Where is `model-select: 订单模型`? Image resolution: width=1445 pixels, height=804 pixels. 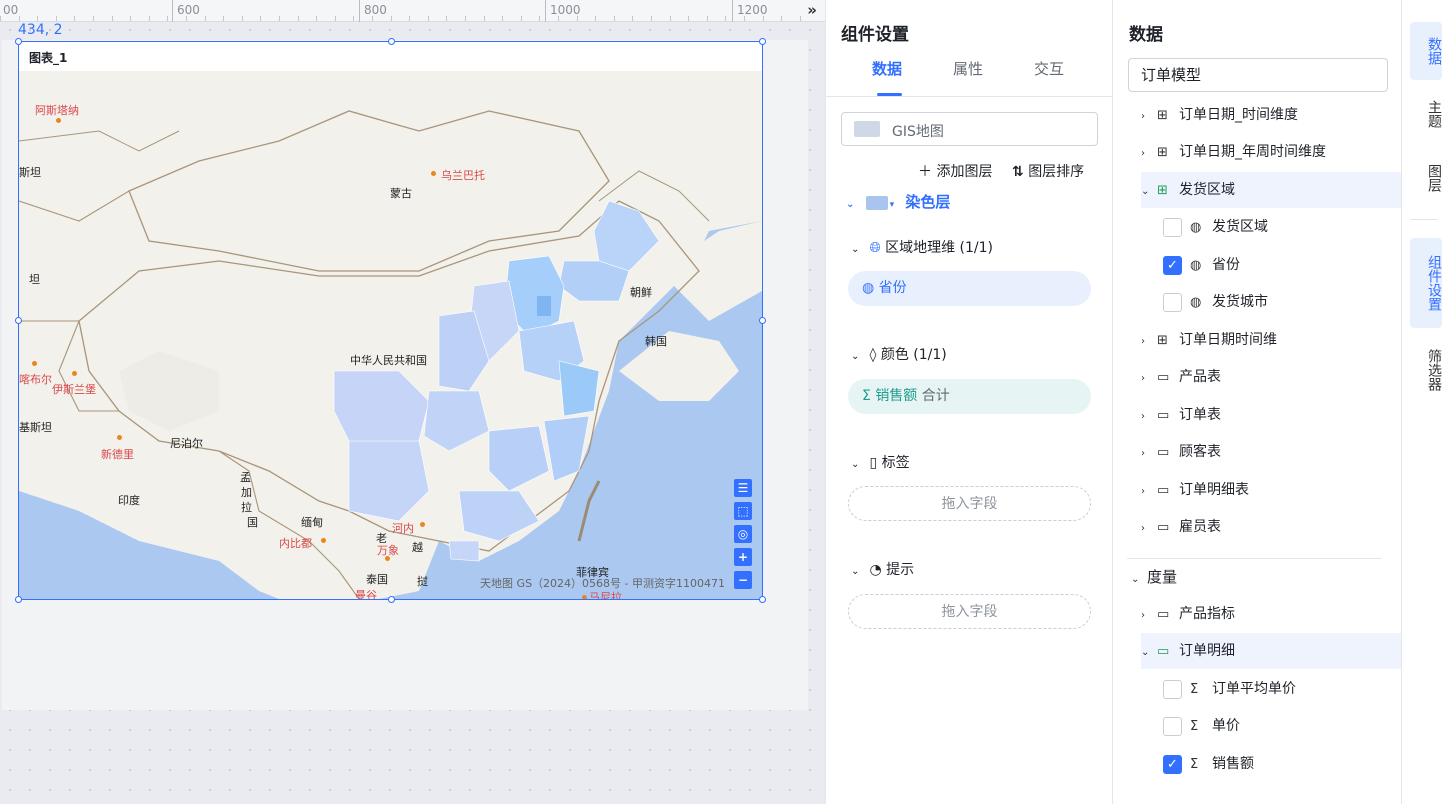 model-select: 订单模型 is located at coordinates (1258, 75).